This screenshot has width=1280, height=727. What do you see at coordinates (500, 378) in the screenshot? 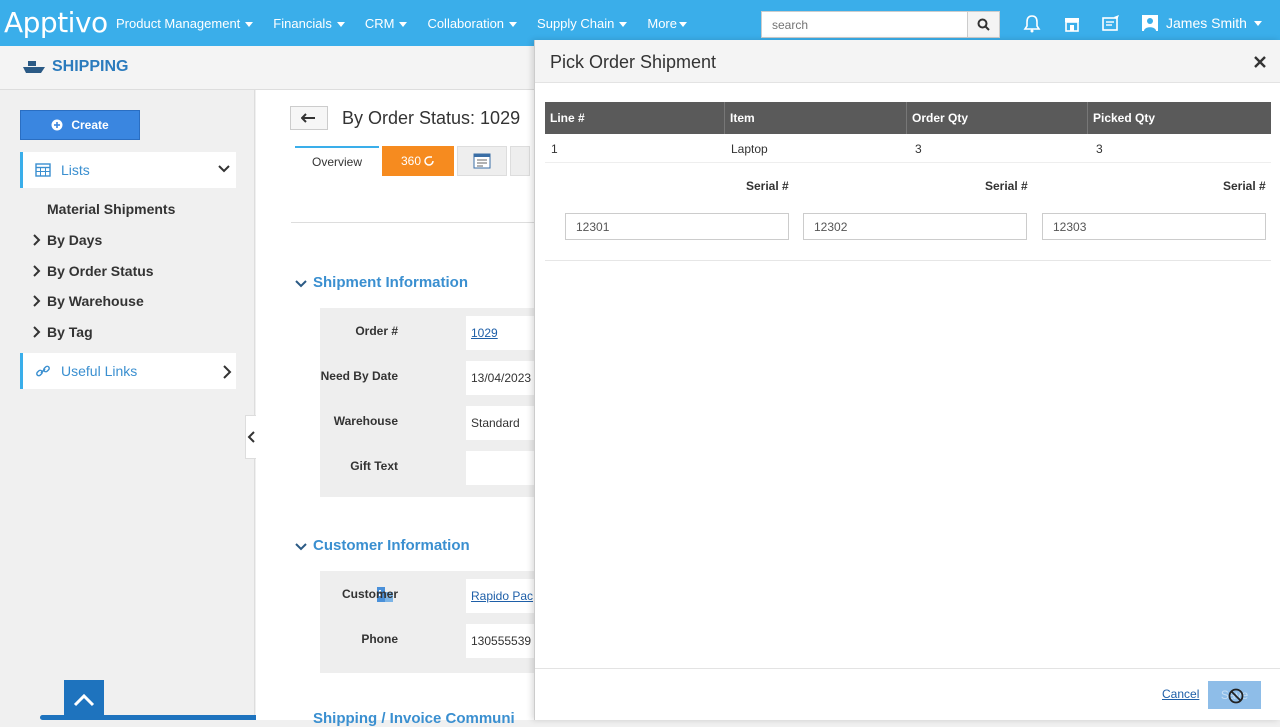
I see `need-by-date-value: 13/04/2023` at bounding box center [500, 378].